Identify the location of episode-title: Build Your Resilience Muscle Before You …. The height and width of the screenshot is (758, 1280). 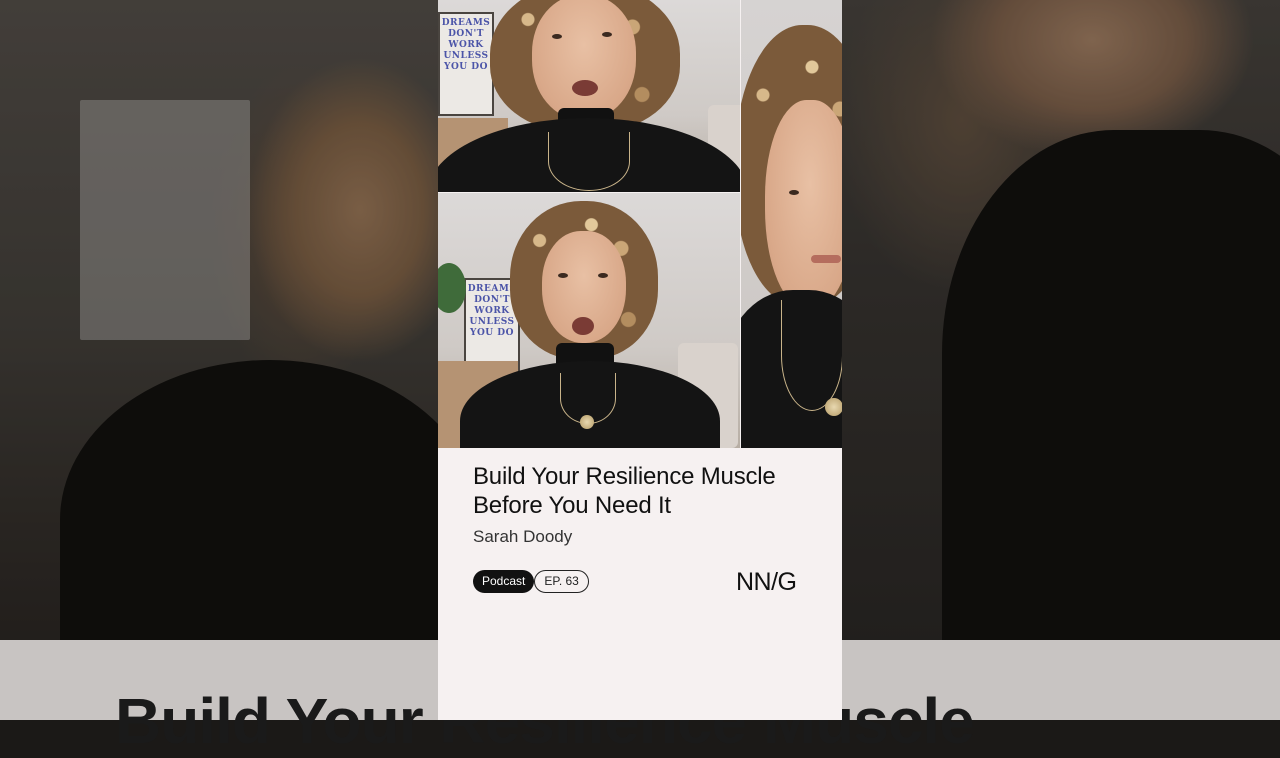
(648, 491).